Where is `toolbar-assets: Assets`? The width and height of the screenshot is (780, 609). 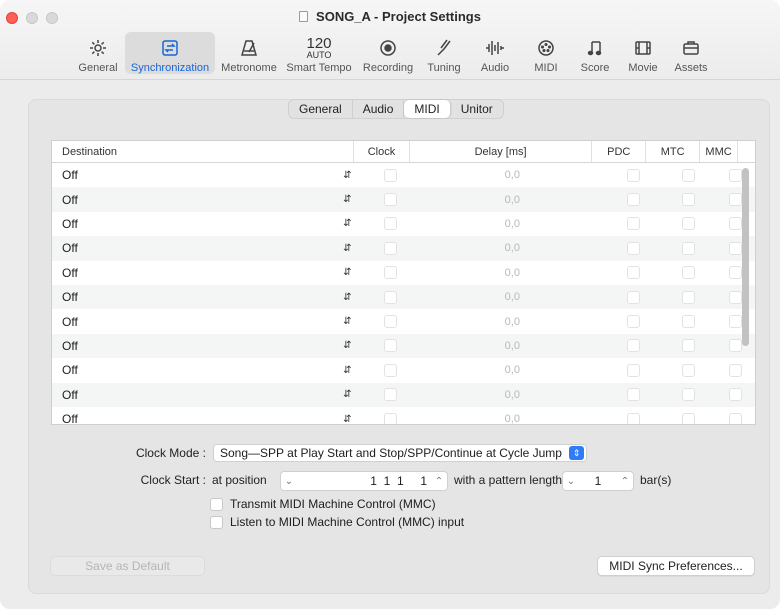 toolbar-assets: Assets is located at coordinates (691, 53).